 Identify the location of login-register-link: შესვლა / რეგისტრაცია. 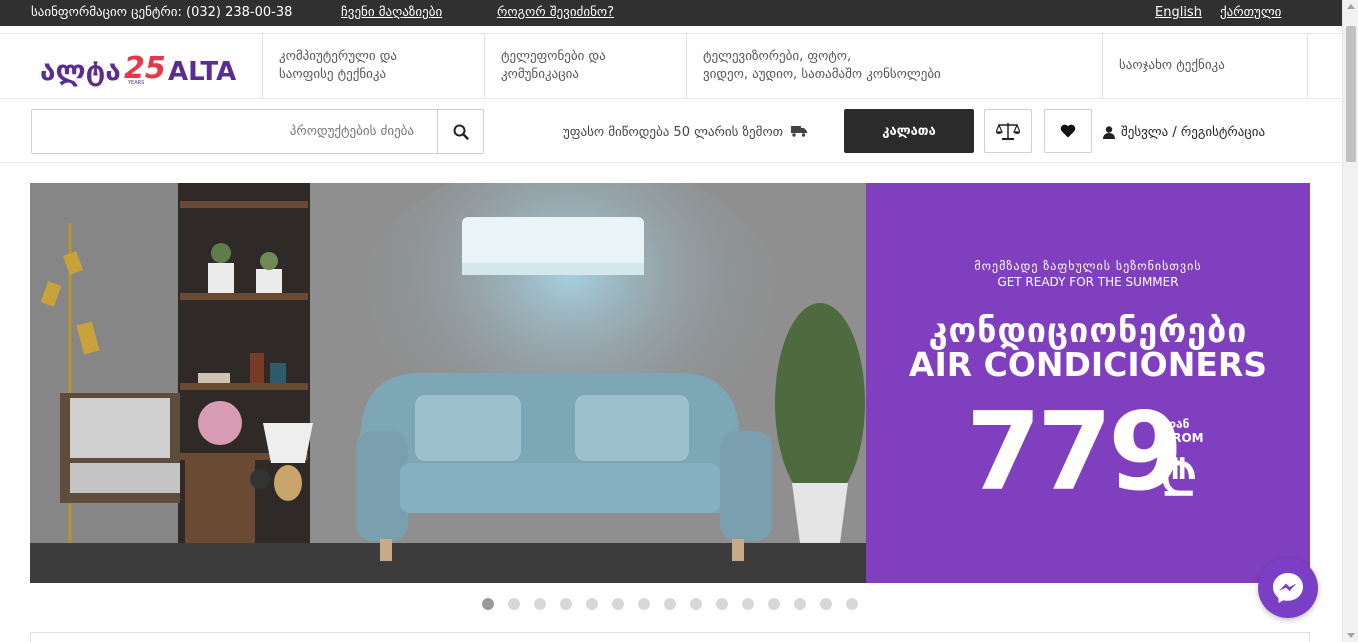
(1184, 132).